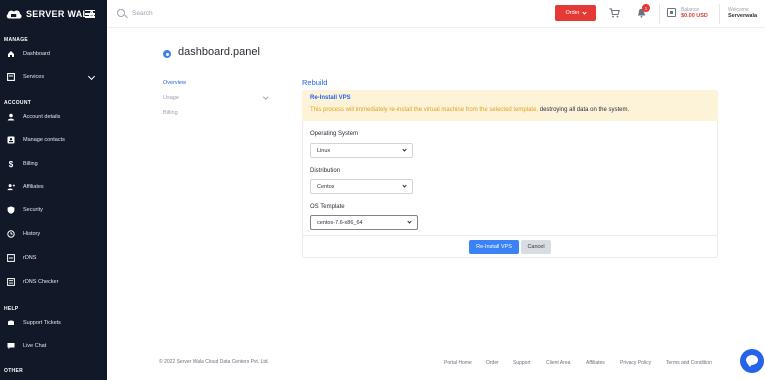 Image resolution: width=765 pixels, height=380 pixels. Describe the element at coordinates (36, 54) in the screenshot. I see `sidebar-item-label: Dashboard` at that location.